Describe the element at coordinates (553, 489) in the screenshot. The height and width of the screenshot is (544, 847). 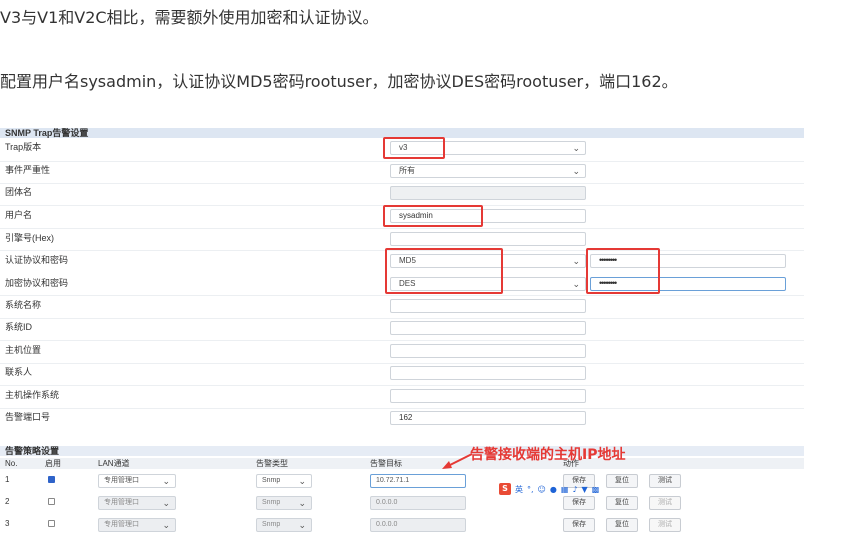
I see `microphone-icon: ●` at that location.